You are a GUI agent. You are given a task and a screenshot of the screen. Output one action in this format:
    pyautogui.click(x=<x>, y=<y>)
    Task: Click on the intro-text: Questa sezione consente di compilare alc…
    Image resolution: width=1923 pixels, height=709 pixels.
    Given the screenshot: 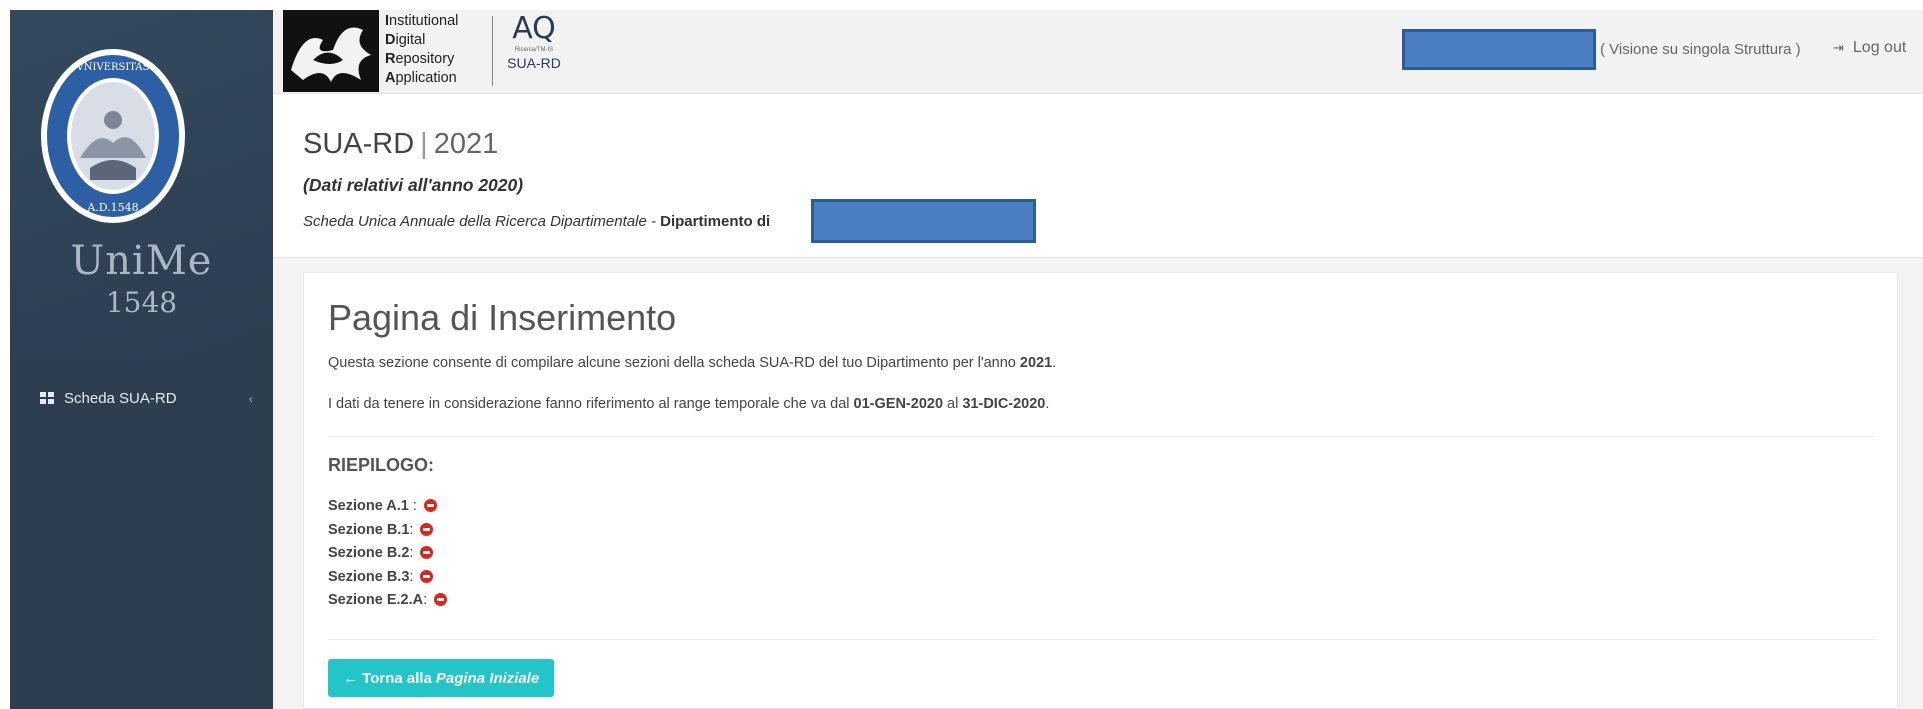 What is the action you would take?
    pyautogui.click(x=692, y=363)
    